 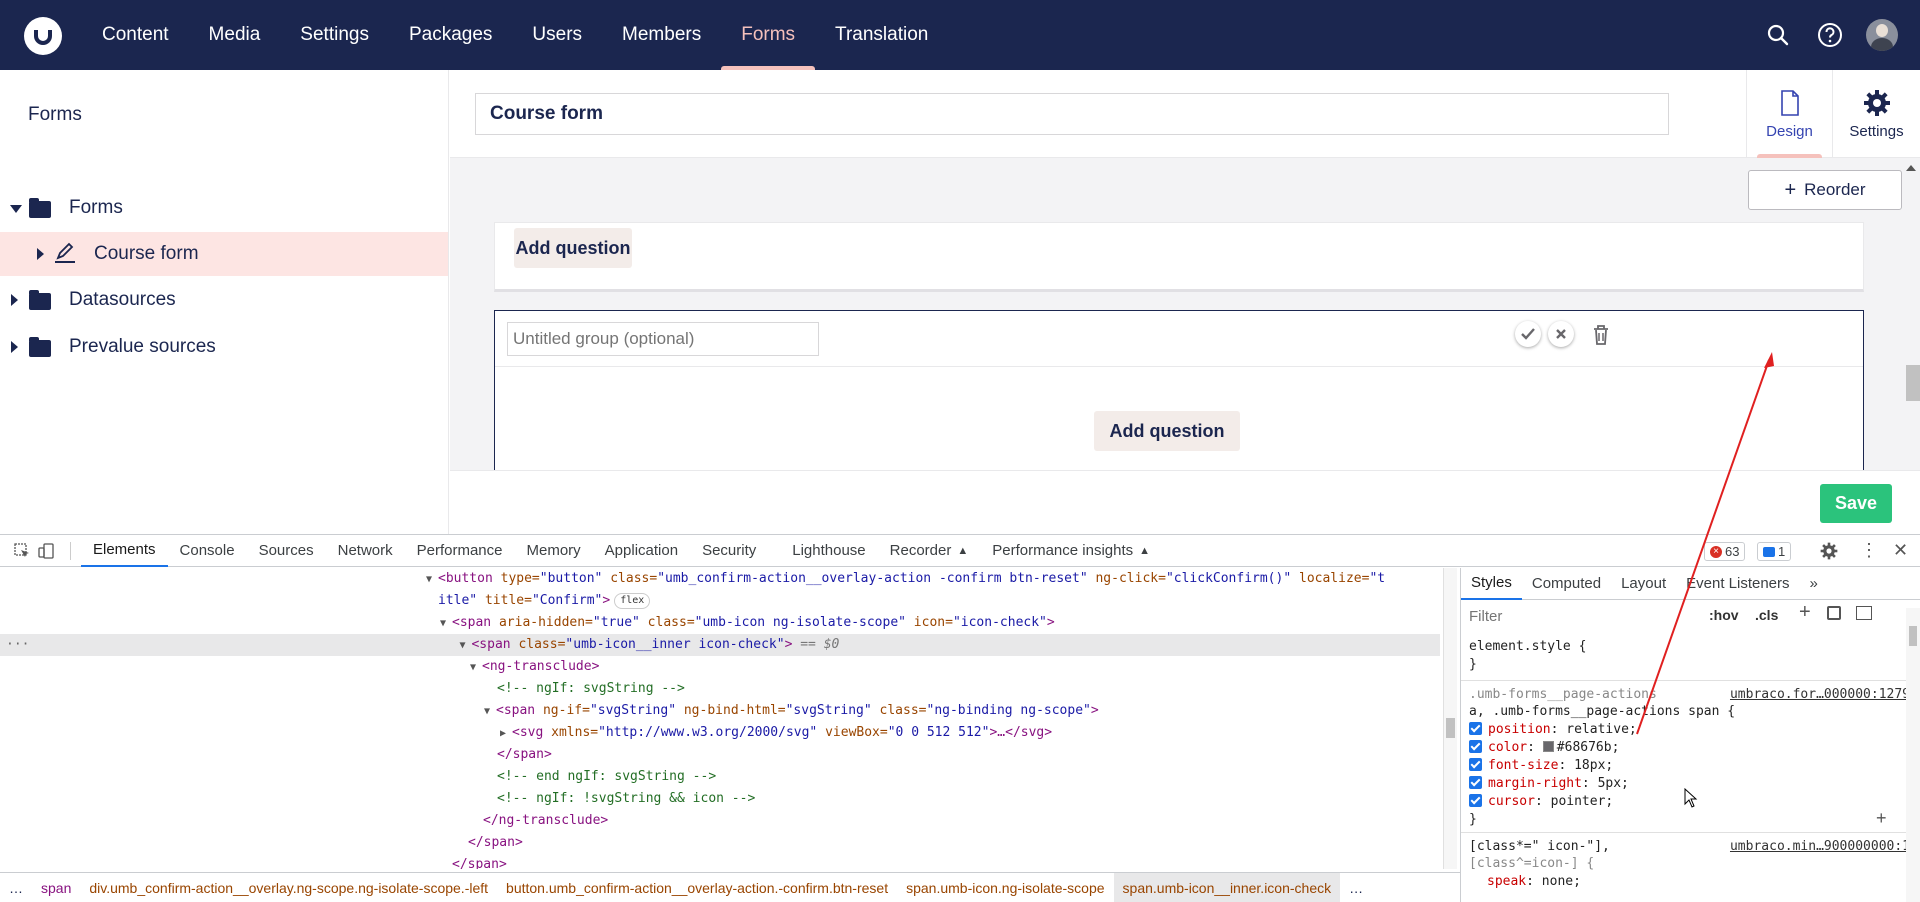 What do you see at coordinates (1549, 783) in the screenshot?
I see `css-prop-margin-right: margin-right: 5px;` at bounding box center [1549, 783].